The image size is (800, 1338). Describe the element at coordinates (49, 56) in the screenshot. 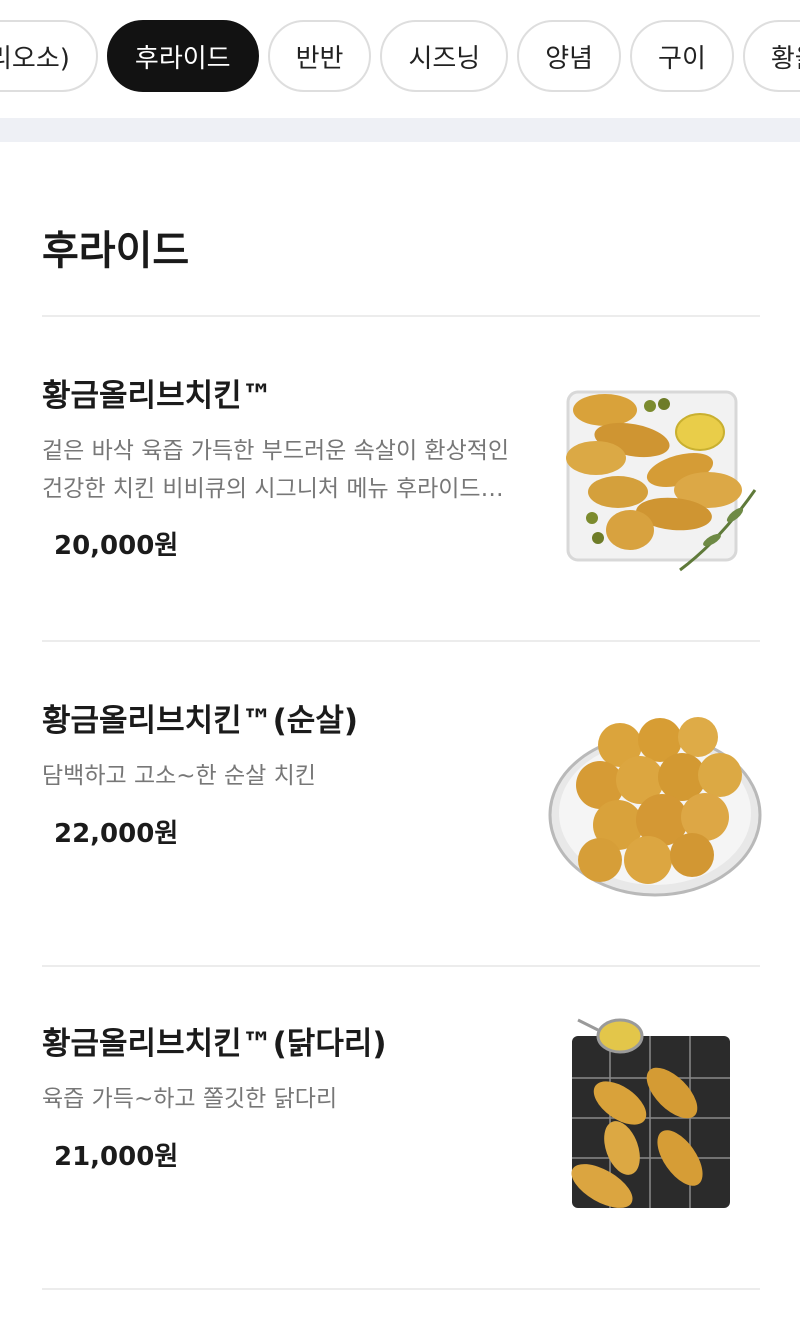

I see `tab-prev-category: 리오소)` at that location.